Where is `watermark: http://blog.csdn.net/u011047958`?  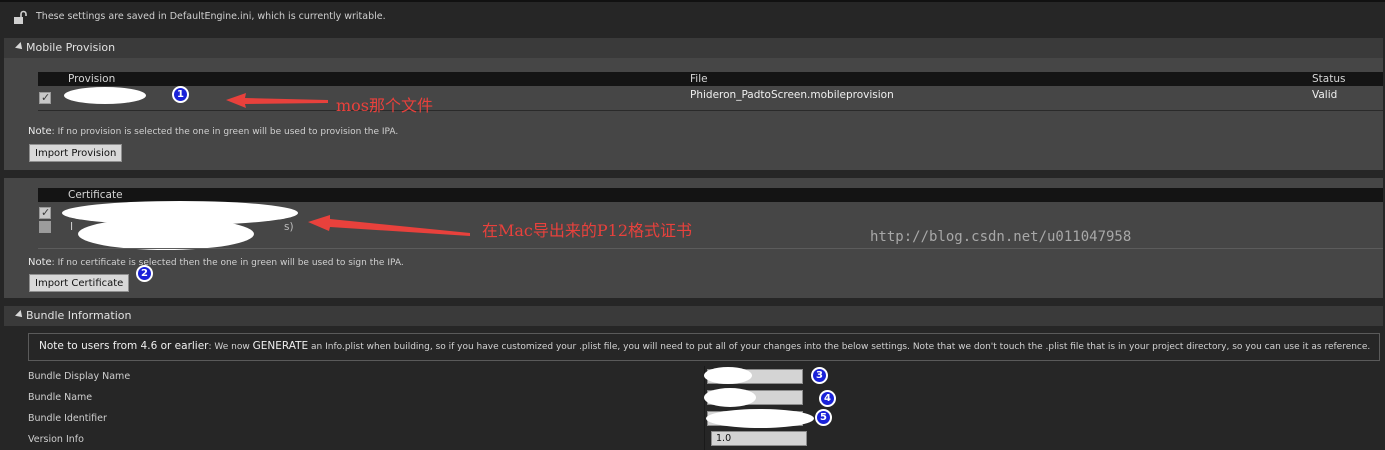 watermark: http://blog.csdn.net/u011047958 is located at coordinates (1001, 237).